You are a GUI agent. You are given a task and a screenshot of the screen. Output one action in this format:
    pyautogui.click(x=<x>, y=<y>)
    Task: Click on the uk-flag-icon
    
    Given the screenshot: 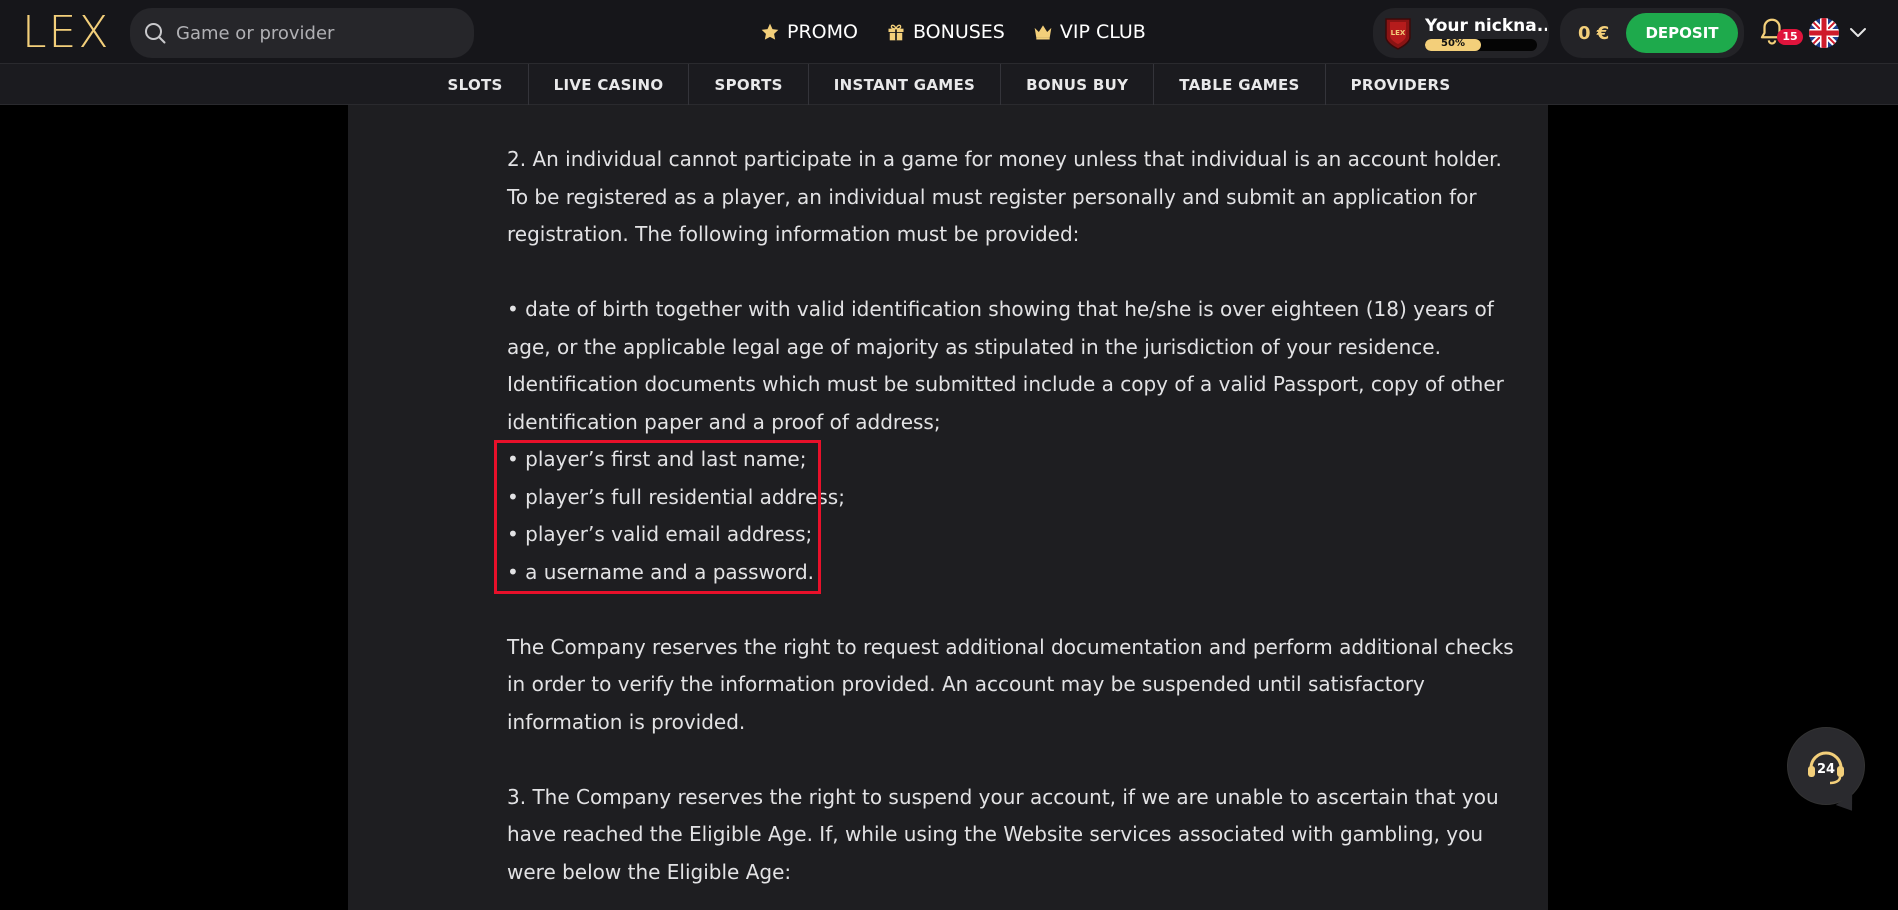 What is the action you would take?
    pyautogui.click(x=1824, y=33)
    